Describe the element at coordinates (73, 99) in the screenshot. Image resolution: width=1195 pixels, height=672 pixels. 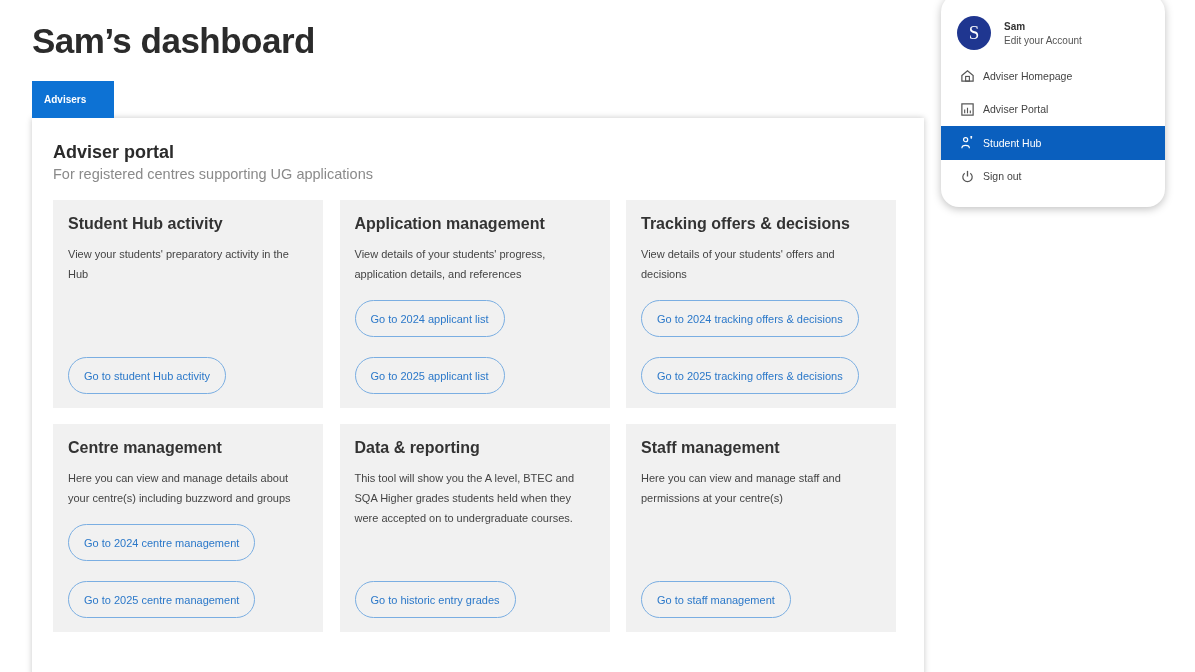
I see `tab: Advisers` at that location.